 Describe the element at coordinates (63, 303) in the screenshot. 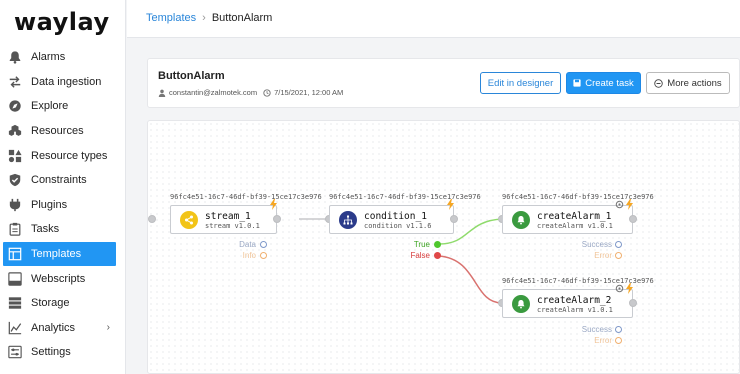

I see `sidebar-item-storage: Storage` at that location.